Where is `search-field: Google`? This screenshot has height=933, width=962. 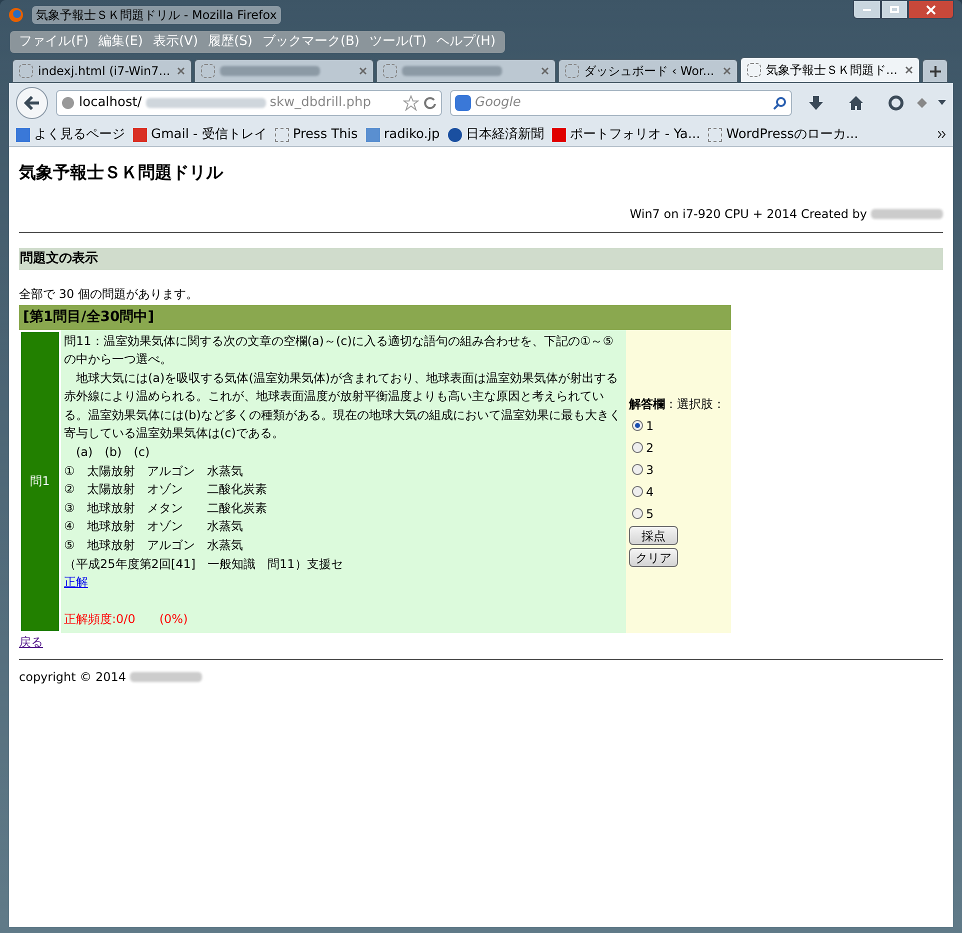
search-field: Google is located at coordinates (621, 103).